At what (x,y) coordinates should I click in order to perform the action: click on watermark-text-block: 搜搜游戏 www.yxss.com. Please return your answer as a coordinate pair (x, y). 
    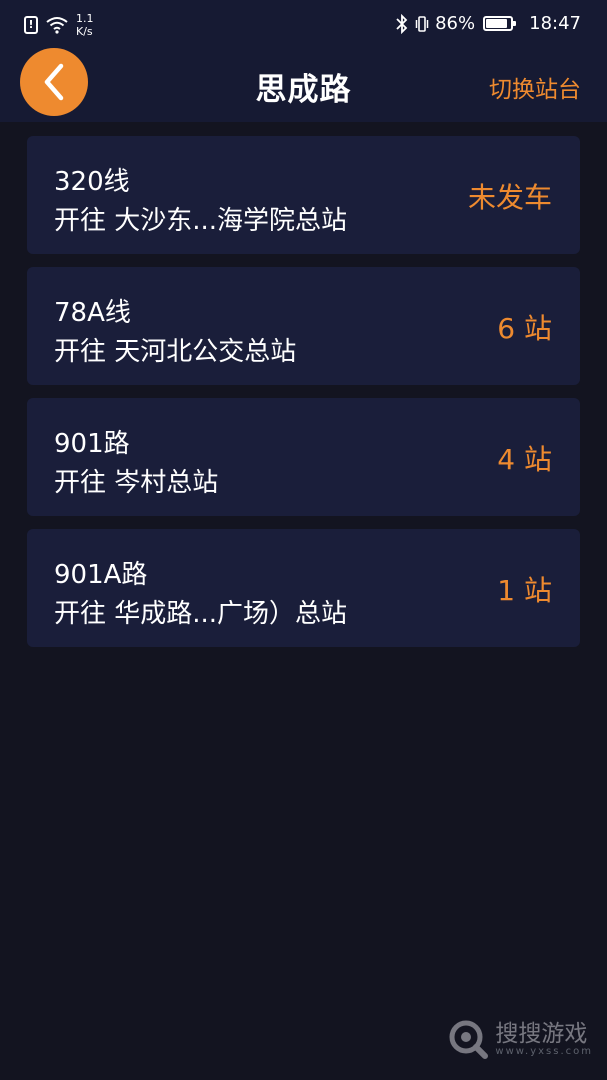
    Looking at the image, I should click on (544, 1039).